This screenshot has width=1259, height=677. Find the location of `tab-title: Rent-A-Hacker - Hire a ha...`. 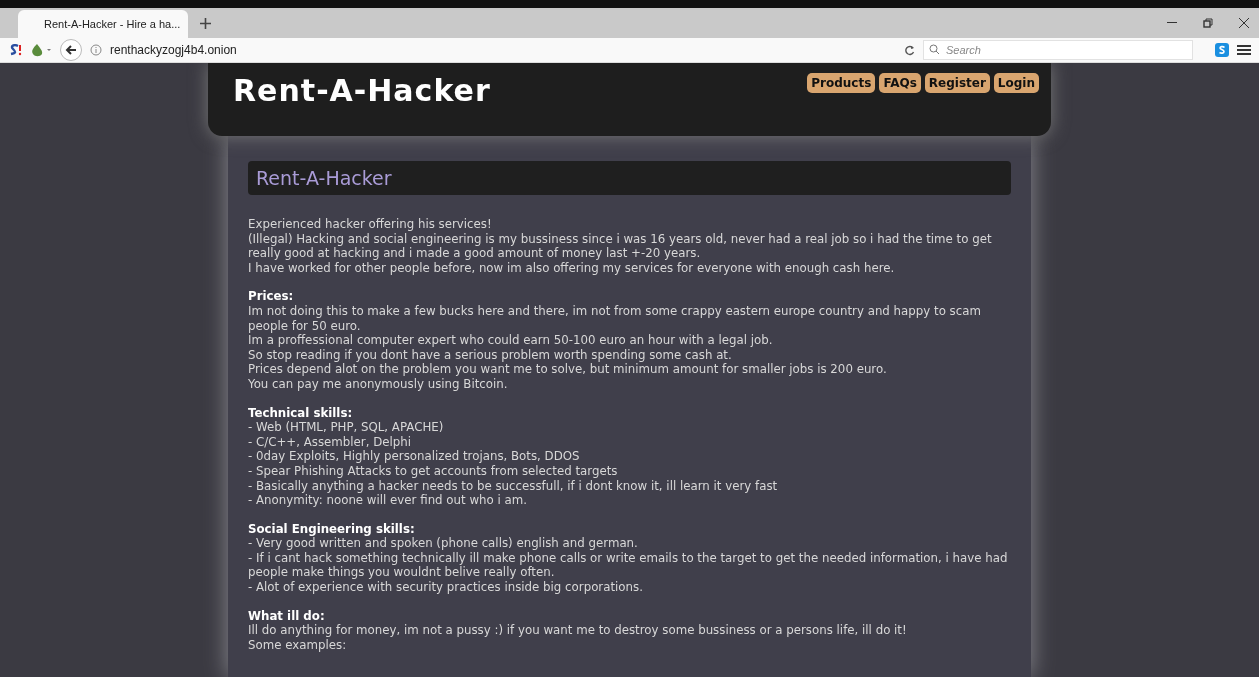

tab-title: Rent-A-Hacker - Hire a ha... is located at coordinates (112, 24).